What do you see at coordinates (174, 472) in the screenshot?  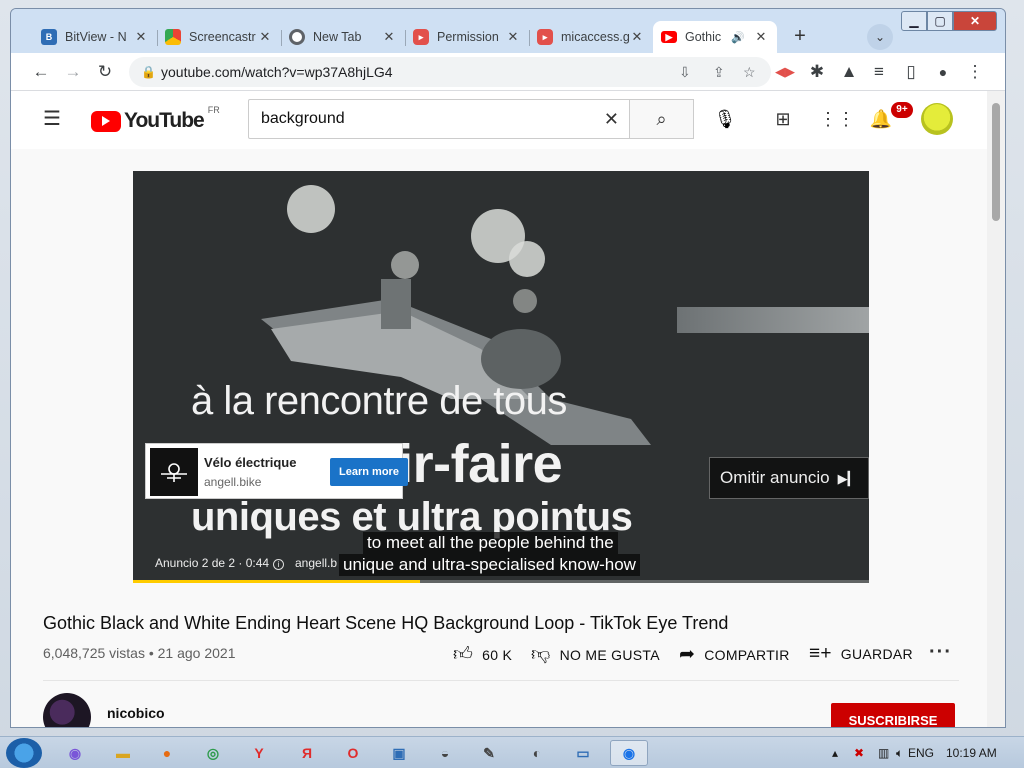 I see `angell-logo-icon` at bounding box center [174, 472].